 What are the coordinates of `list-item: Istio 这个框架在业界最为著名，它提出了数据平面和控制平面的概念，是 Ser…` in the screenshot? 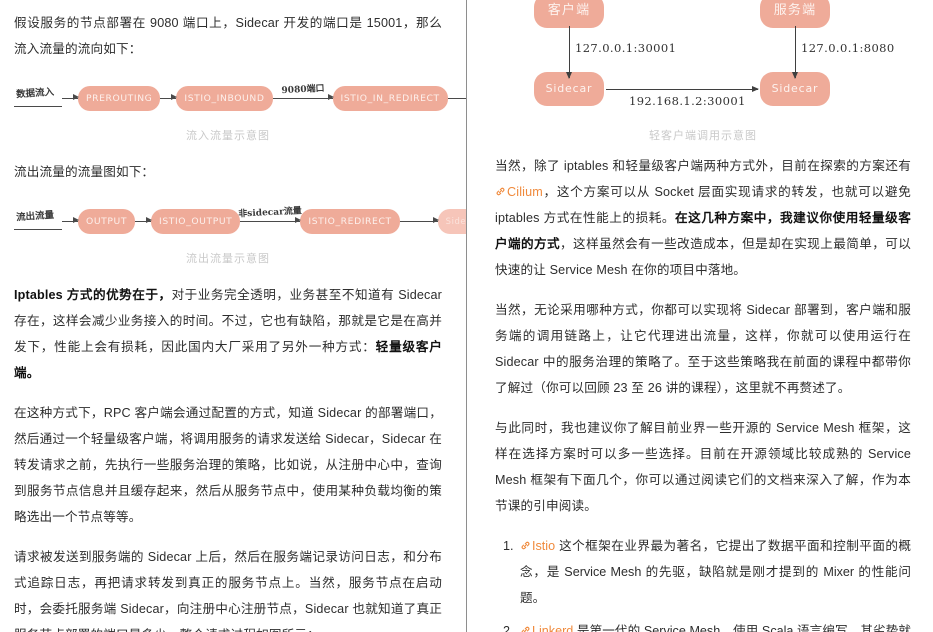 It's located at (714, 572).